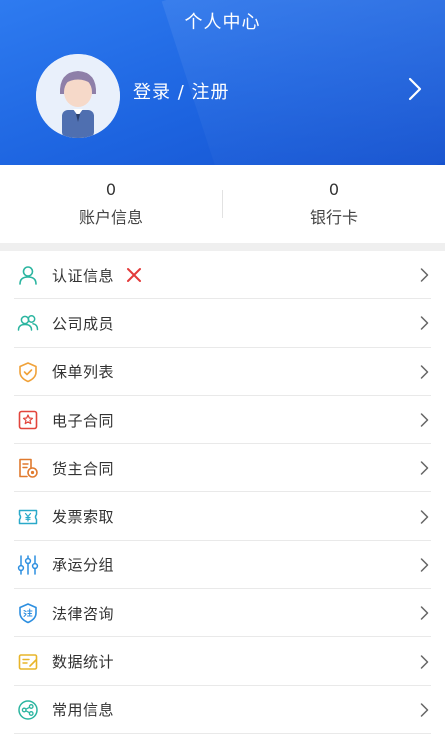 This screenshot has width=445, height=748. I want to click on data-note-icon, so click(28, 661).